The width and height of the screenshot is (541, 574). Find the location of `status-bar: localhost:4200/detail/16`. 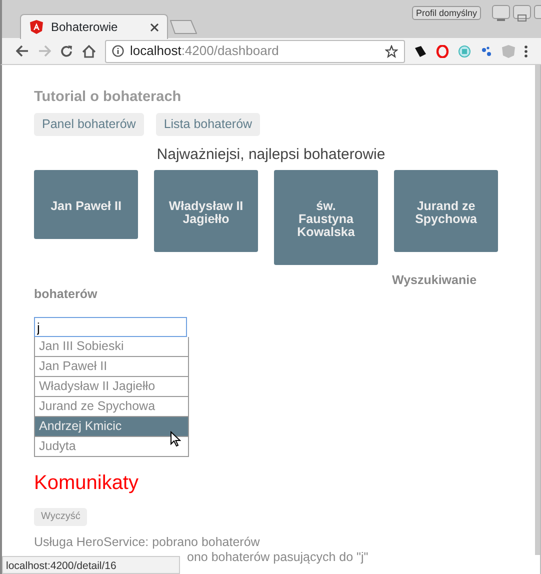

status-bar: localhost:4200/detail/16 is located at coordinates (91, 565).